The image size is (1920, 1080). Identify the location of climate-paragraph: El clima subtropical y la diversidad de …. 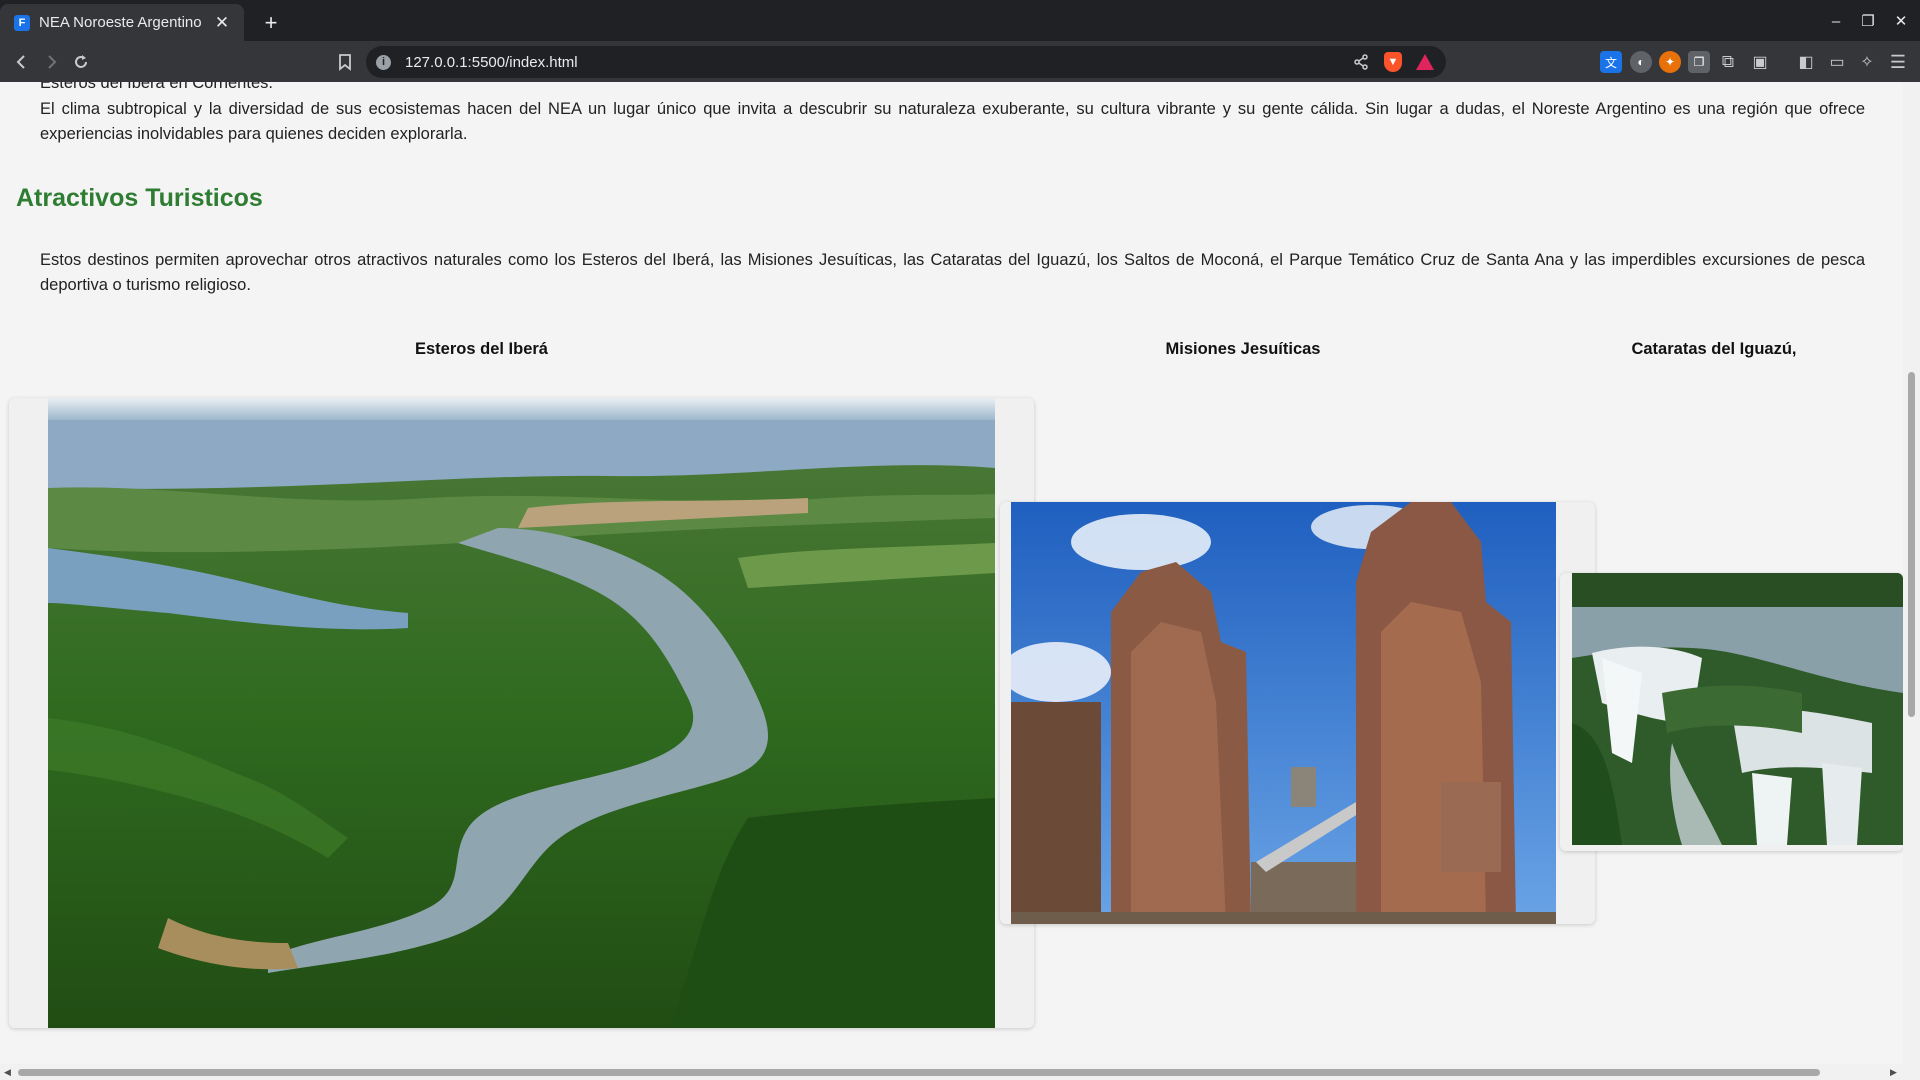
(952, 121).